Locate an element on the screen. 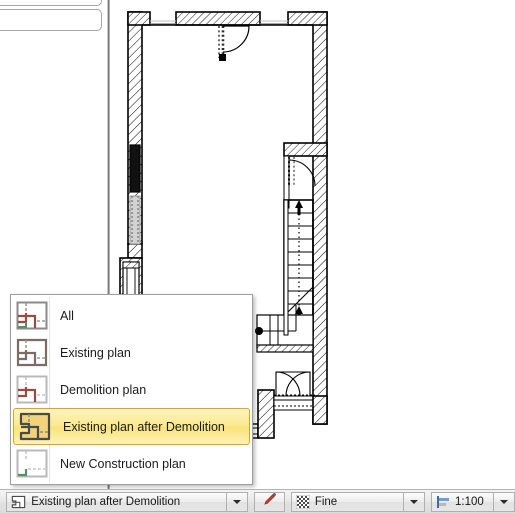  menu-item-new-construction-plan: New Construction plan is located at coordinates (131, 463).